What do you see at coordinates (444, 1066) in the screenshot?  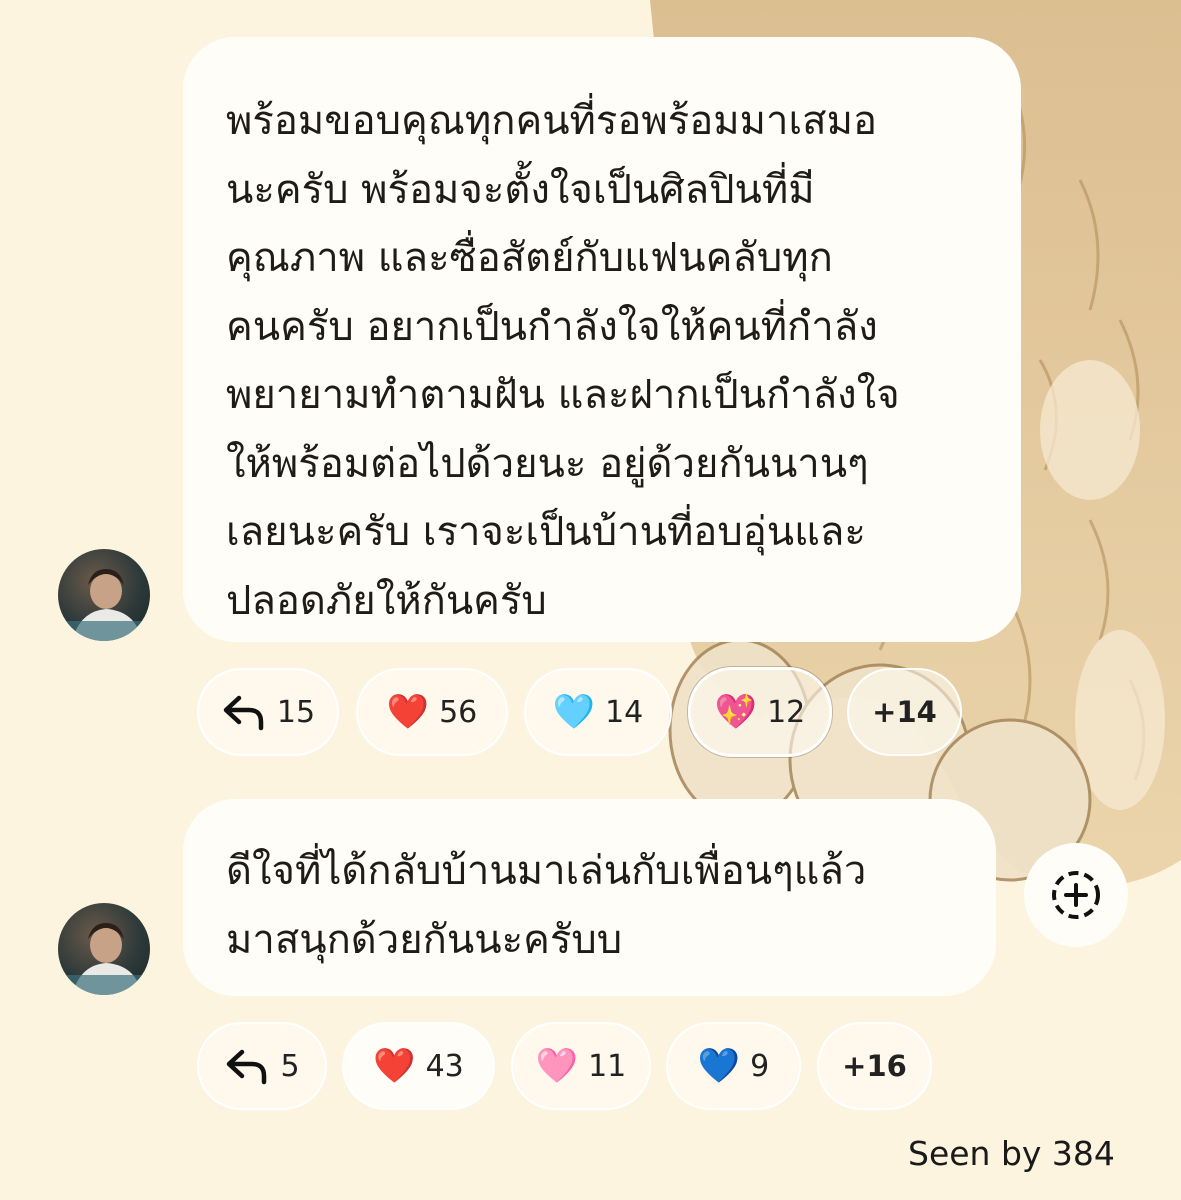 I see `reaction-count: 43` at bounding box center [444, 1066].